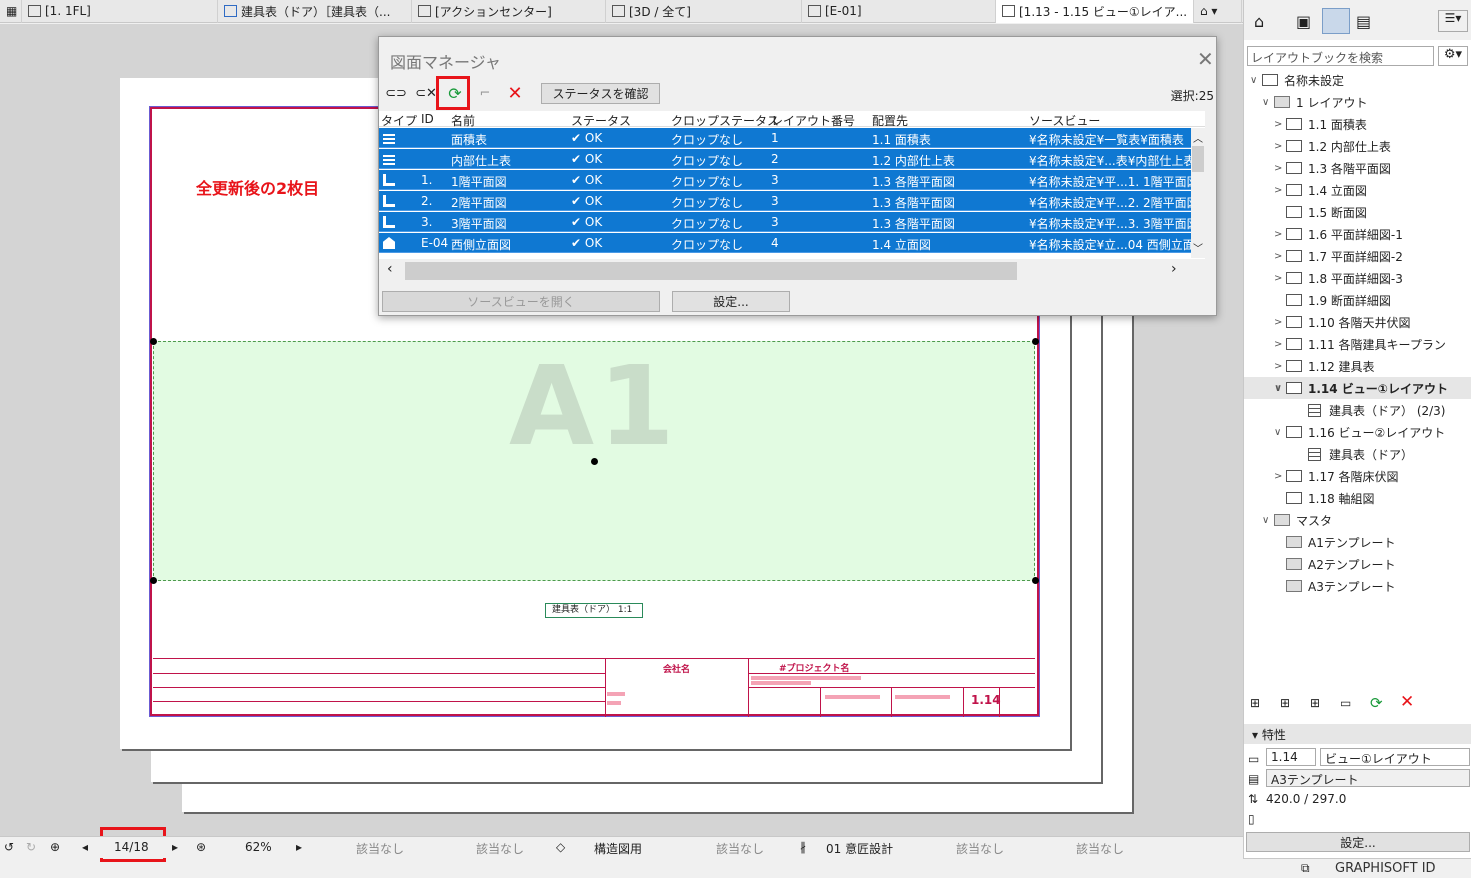  What do you see at coordinates (1035, 341) in the screenshot?
I see `handle-tr` at bounding box center [1035, 341].